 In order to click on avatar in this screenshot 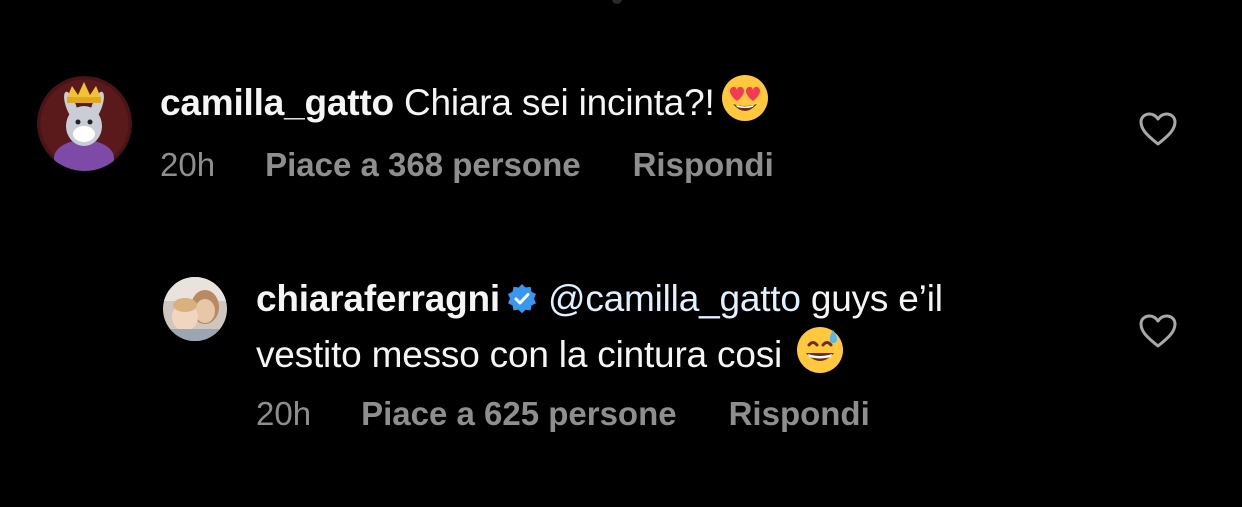, I will do `click(195, 309)`.